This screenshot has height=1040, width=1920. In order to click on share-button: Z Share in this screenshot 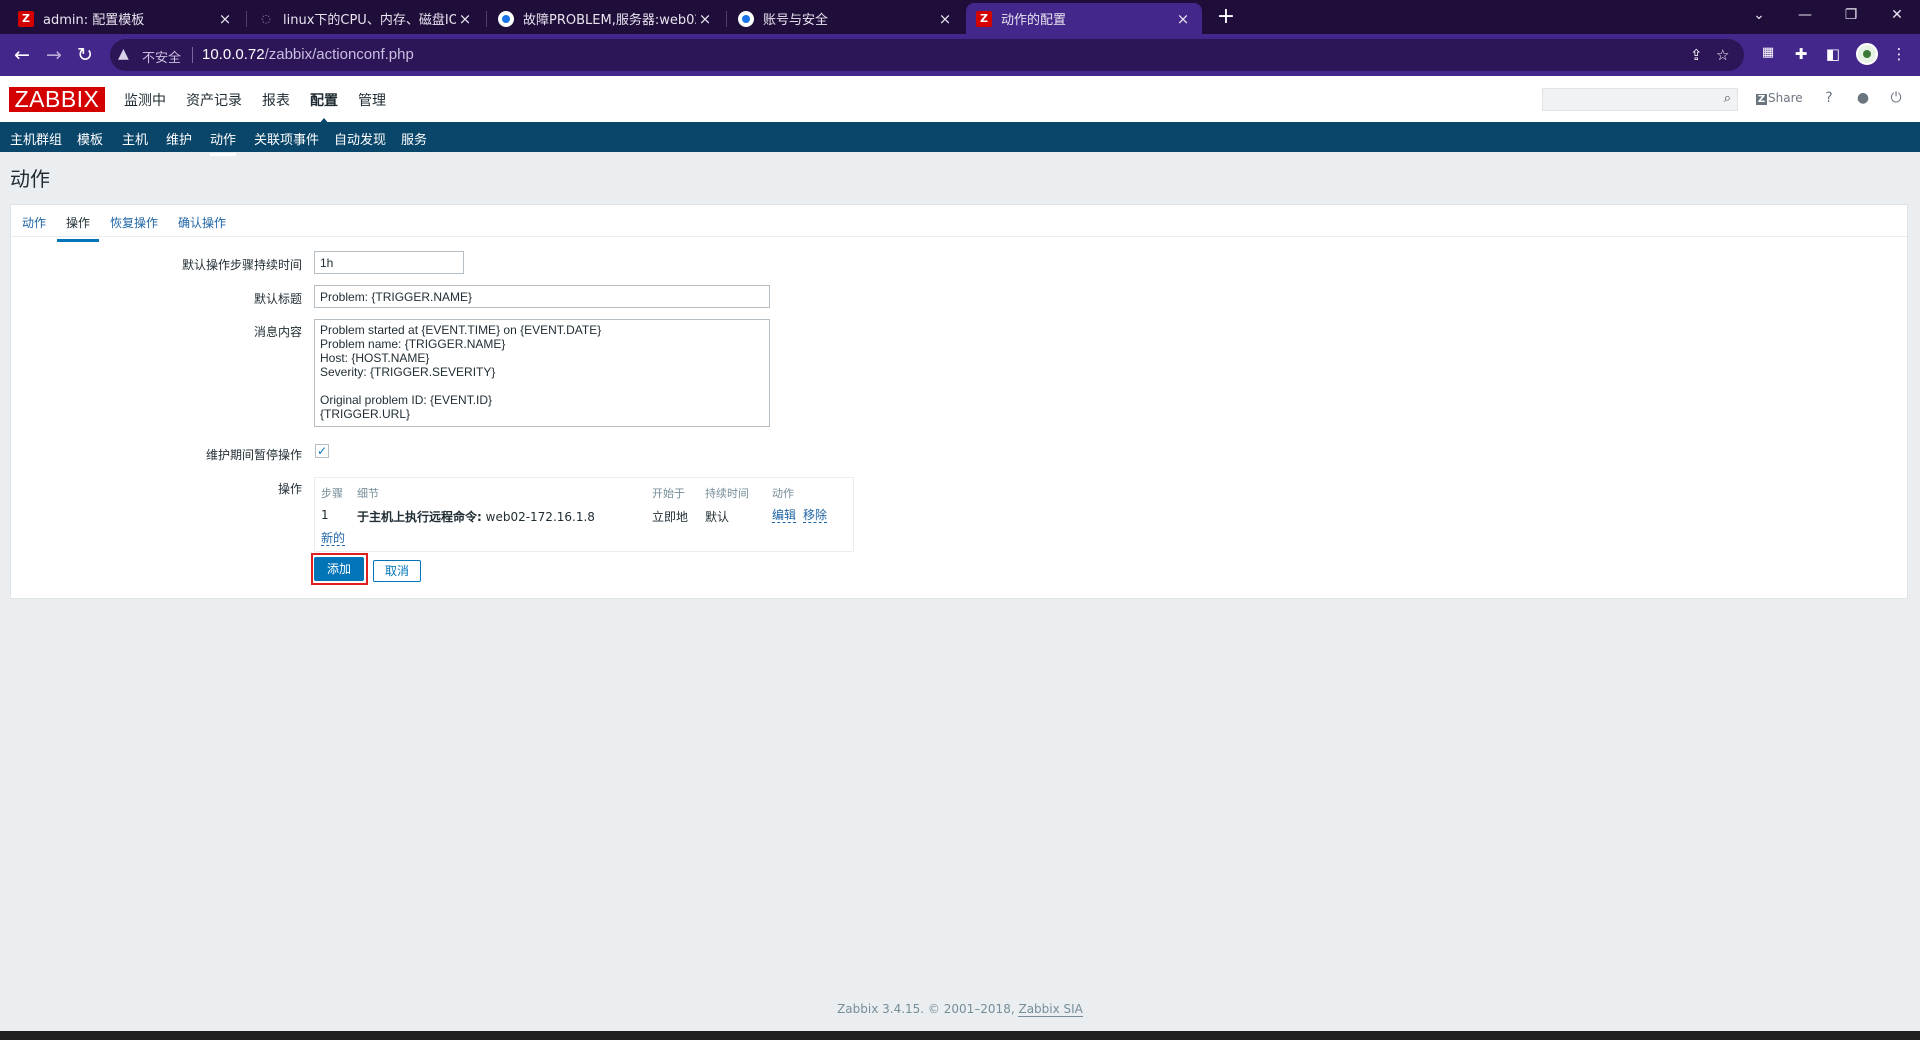, I will do `click(1779, 98)`.